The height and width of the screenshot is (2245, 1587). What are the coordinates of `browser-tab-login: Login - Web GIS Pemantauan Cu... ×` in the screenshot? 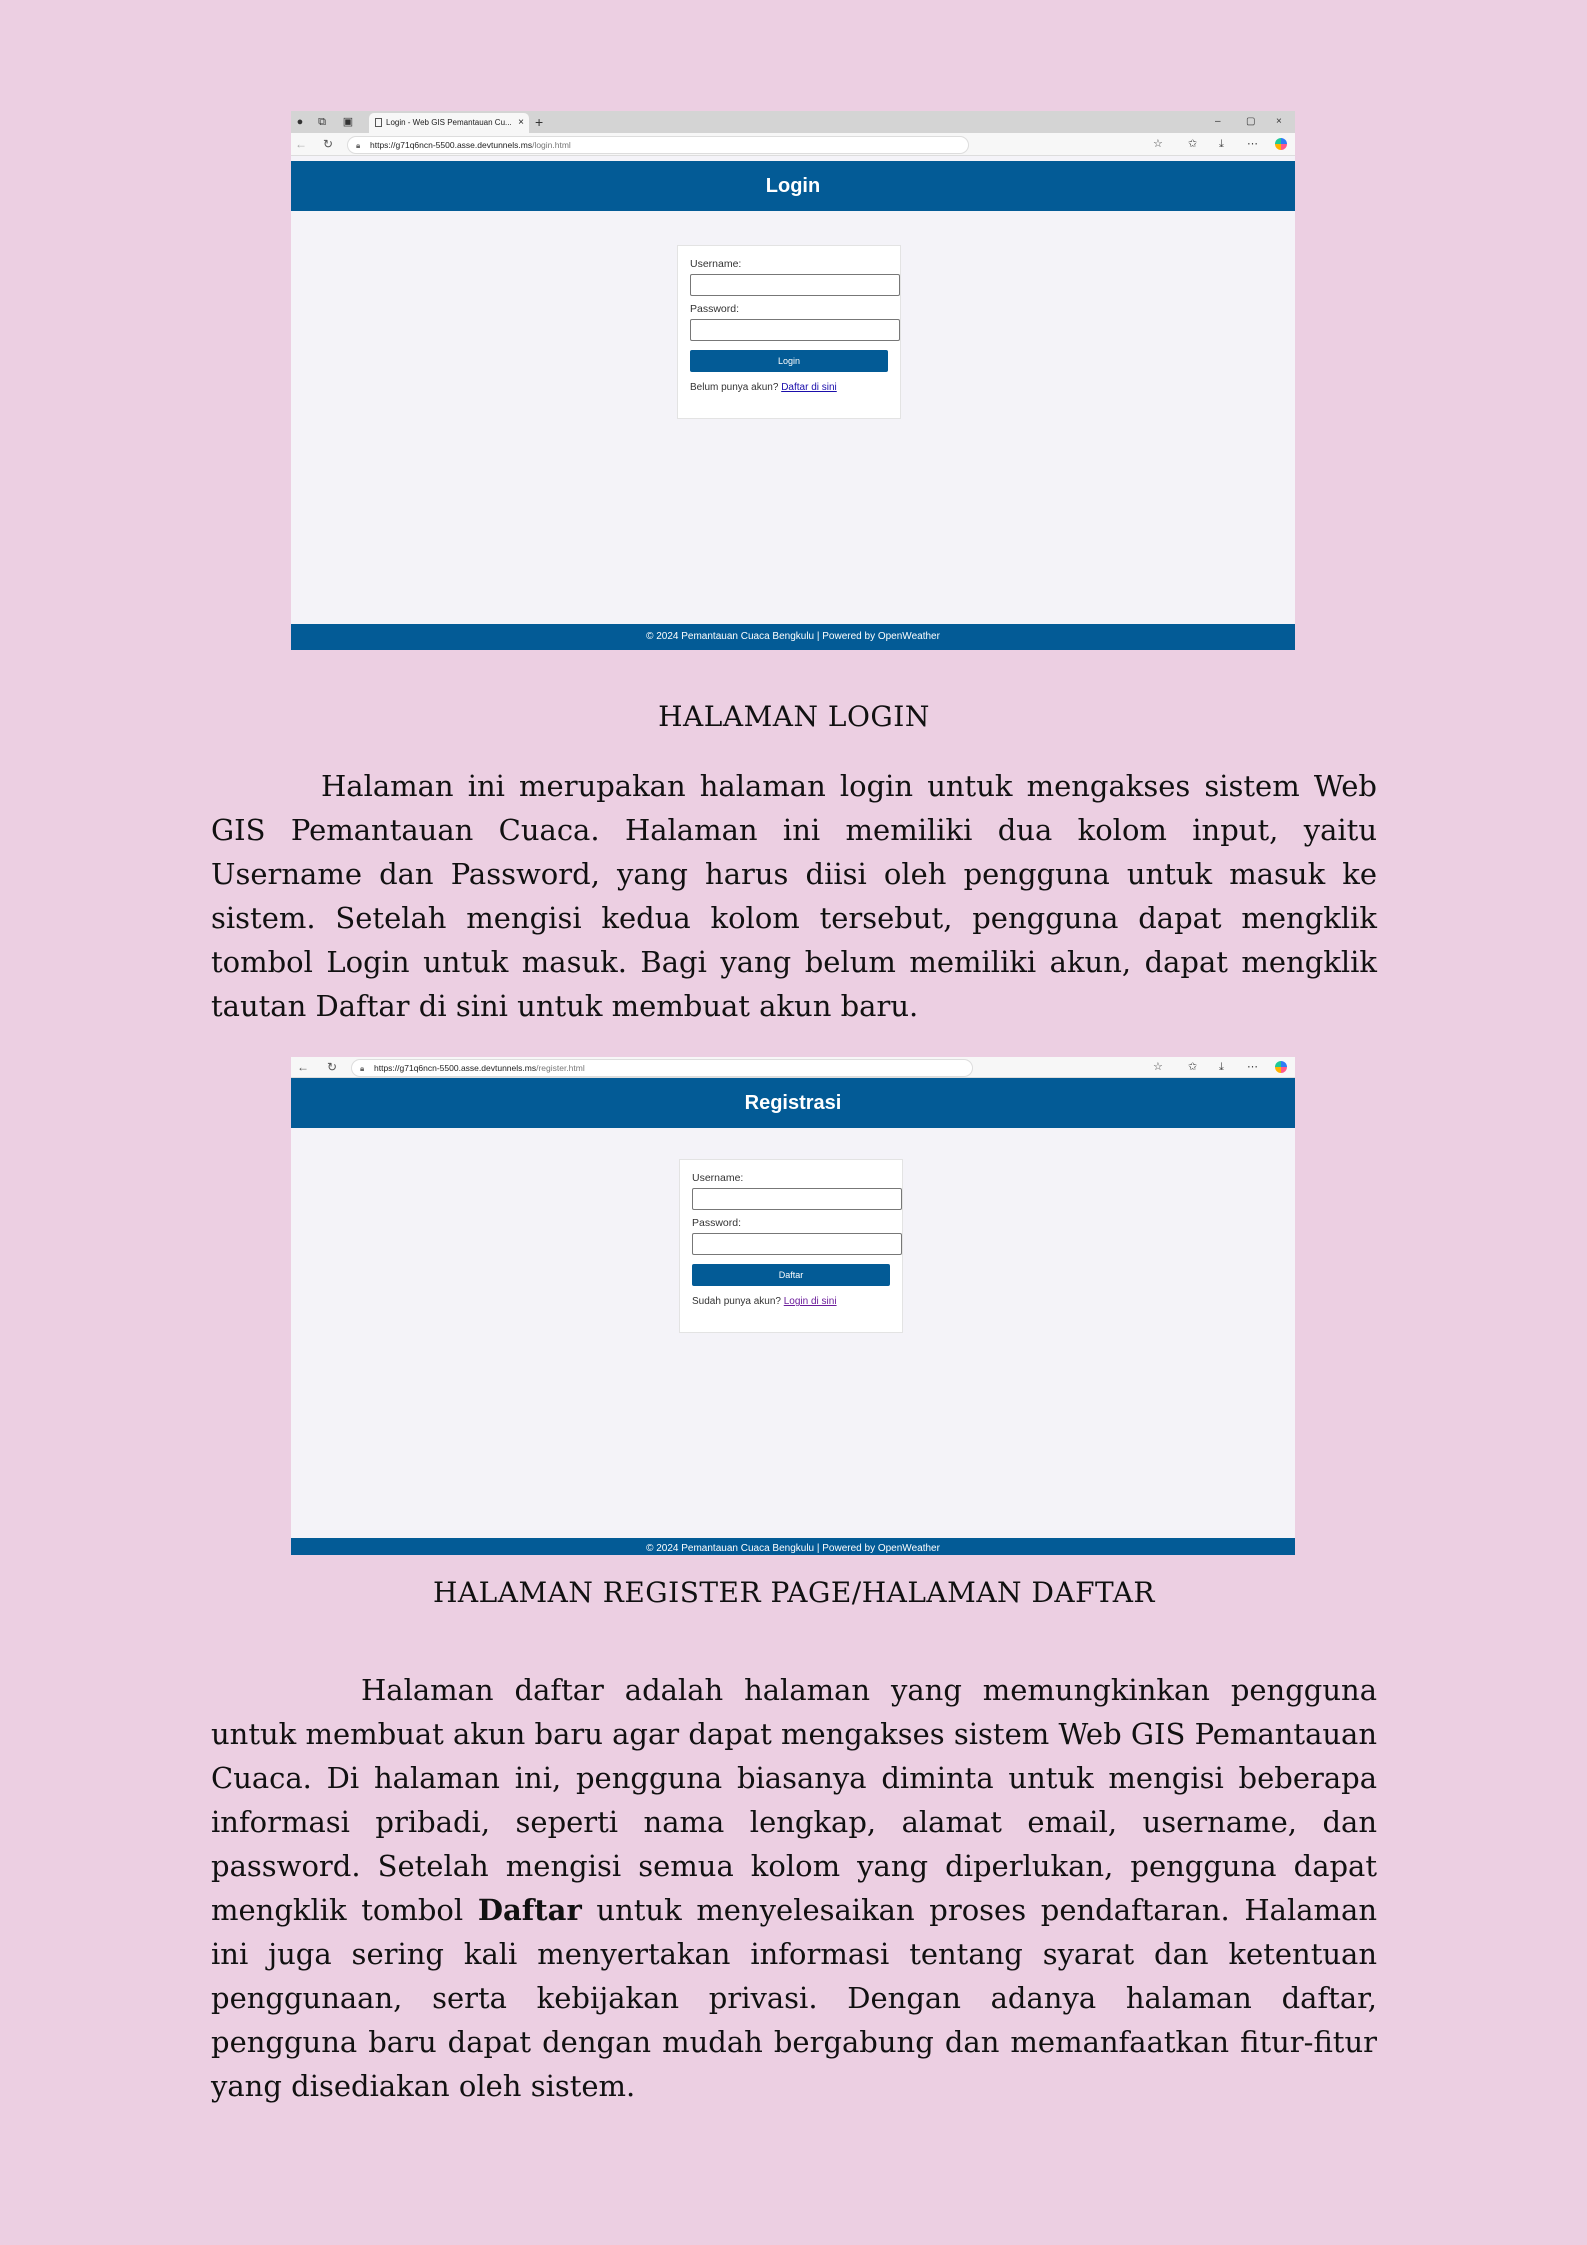 It's located at (449, 123).